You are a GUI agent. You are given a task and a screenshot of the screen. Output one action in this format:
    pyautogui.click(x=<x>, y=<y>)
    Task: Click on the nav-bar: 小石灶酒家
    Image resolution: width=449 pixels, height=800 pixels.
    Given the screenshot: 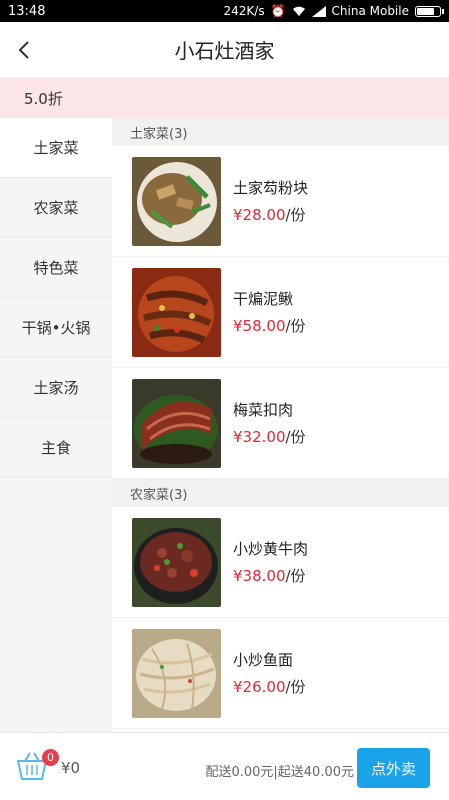 What is the action you would take?
    pyautogui.click(x=224, y=50)
    